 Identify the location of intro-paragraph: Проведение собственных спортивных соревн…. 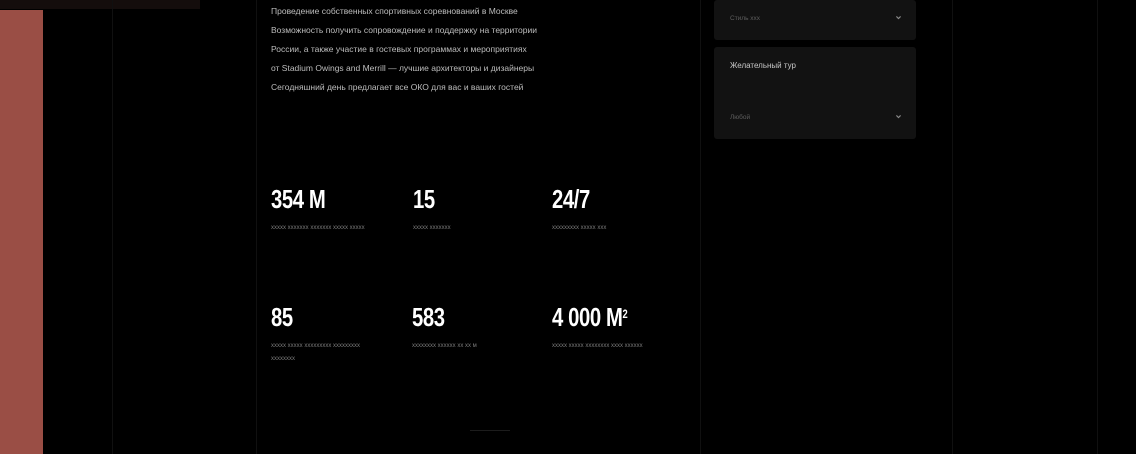
(461, 49).